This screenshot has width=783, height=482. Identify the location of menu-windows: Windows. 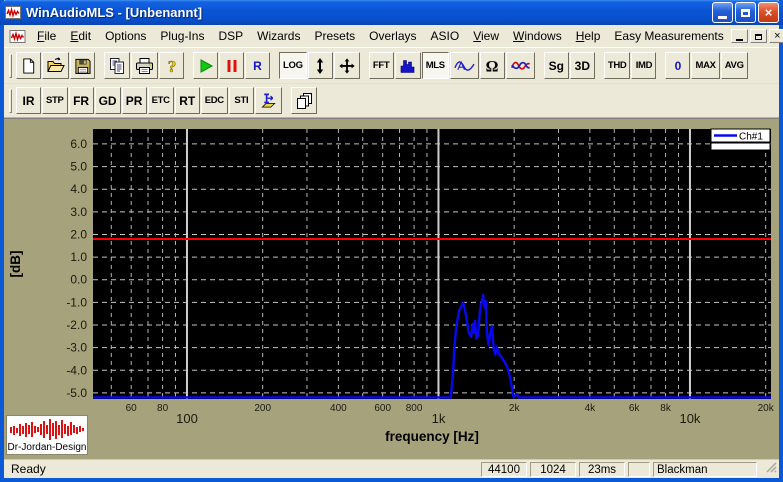
(537, 36).